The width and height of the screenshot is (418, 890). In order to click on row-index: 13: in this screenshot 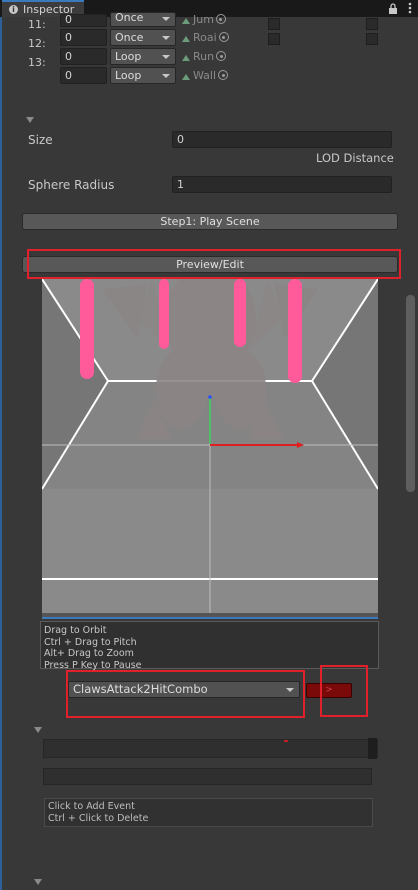, I will do `click(37, 62)`.